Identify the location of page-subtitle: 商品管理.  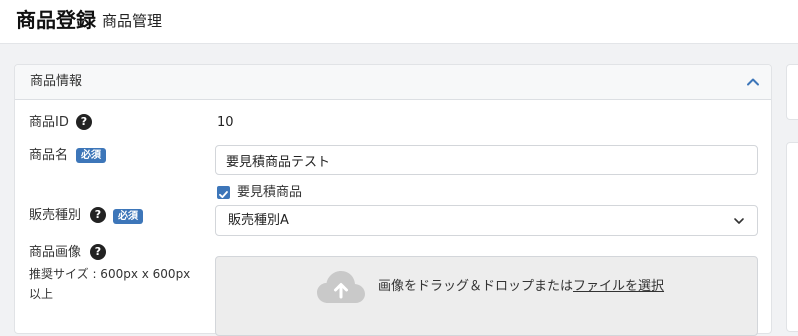
(132, 21).